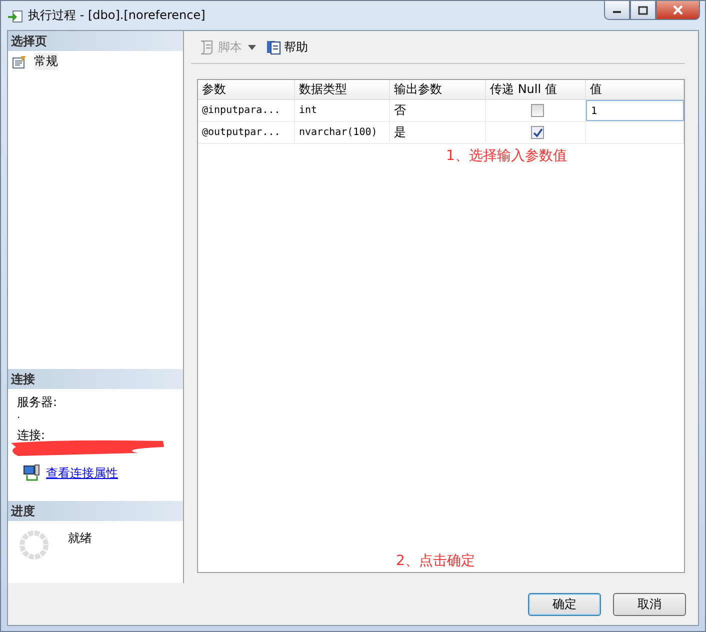 This screenshot has width=706, height=632. I want to click on value-field: 1, so click(635, 110).